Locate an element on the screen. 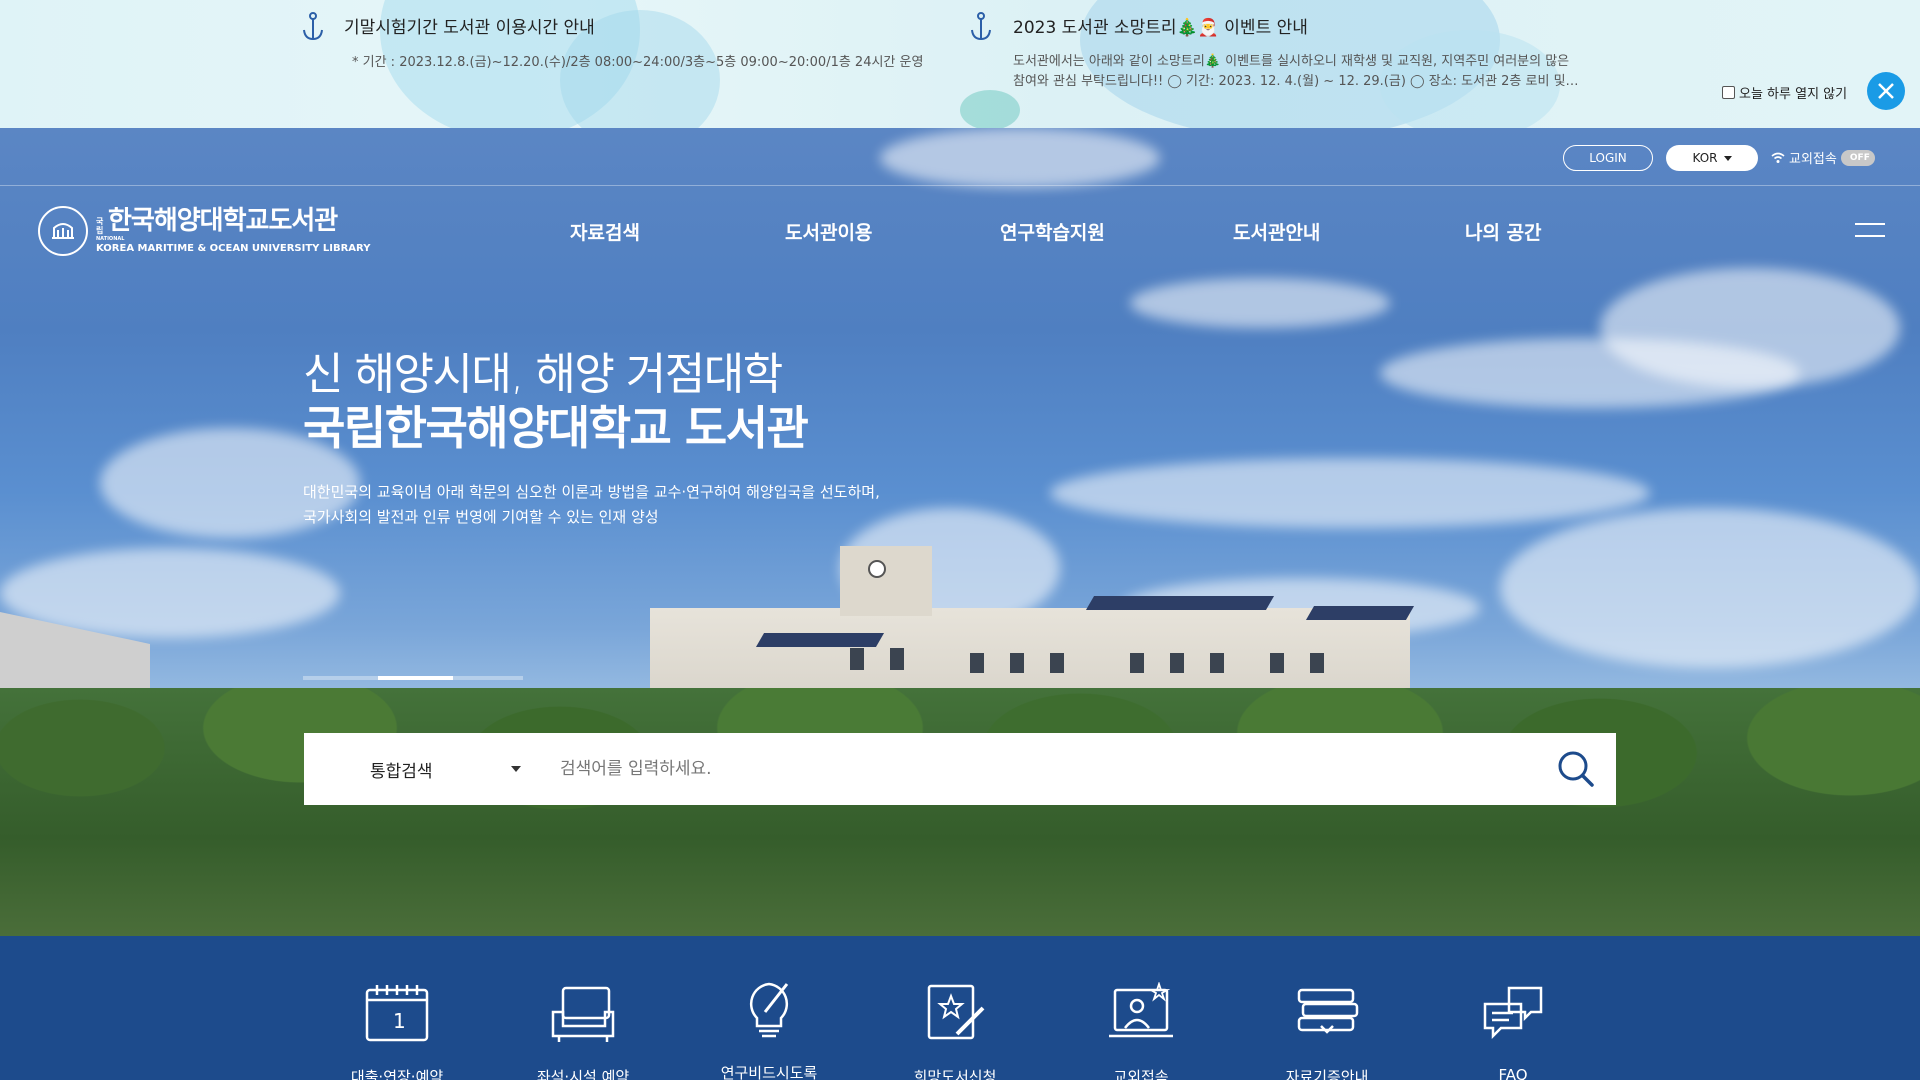  monitor-user-icon is located at coordinates (1141, 1010).